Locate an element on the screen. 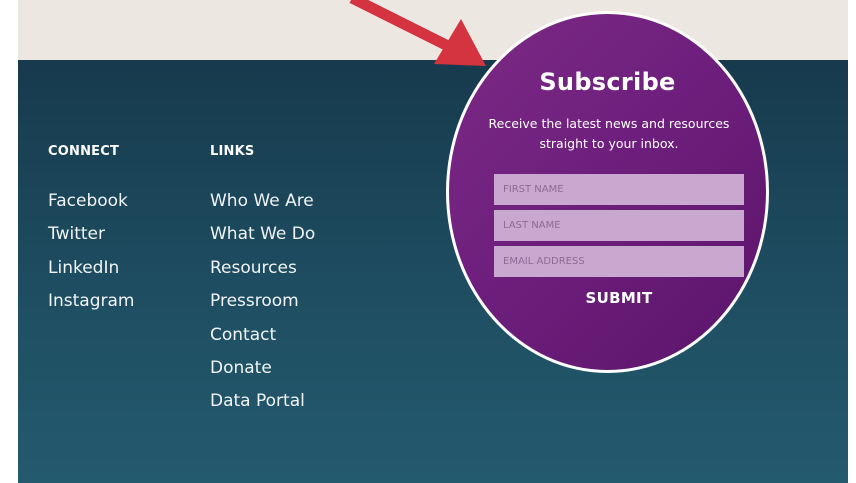  connect-link-twitter: Twitter is located at coordinates (91, 234).